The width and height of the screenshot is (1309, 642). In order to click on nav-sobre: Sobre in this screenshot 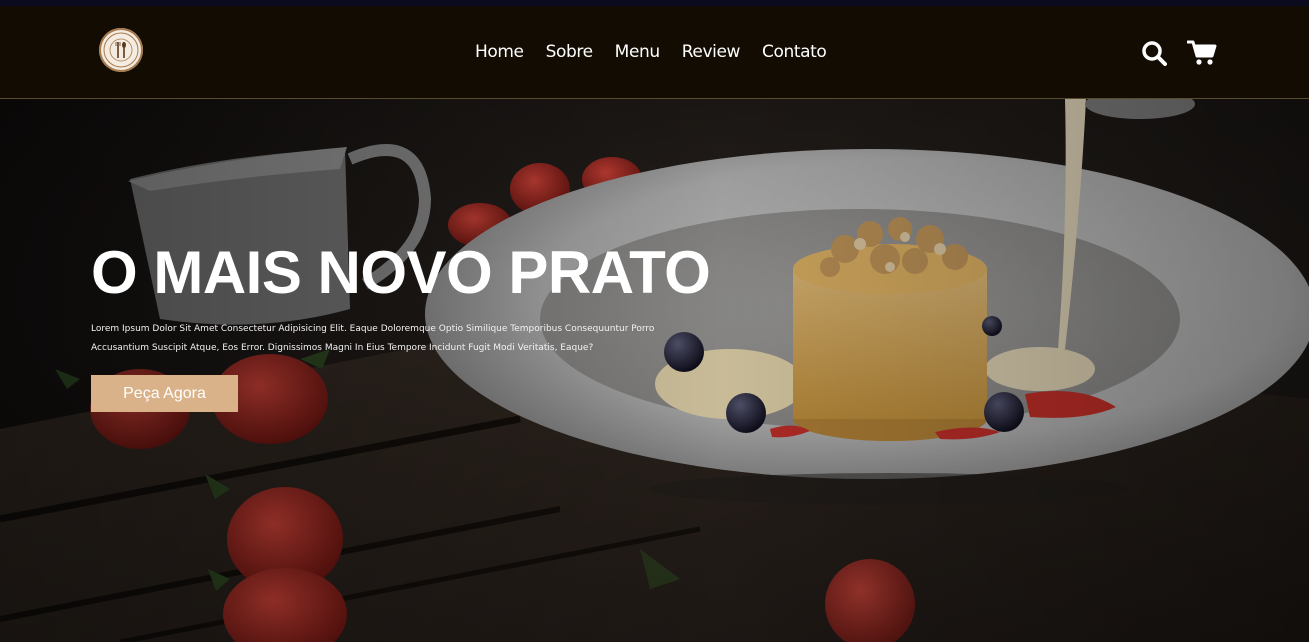, I will do `click(569, 52)`.